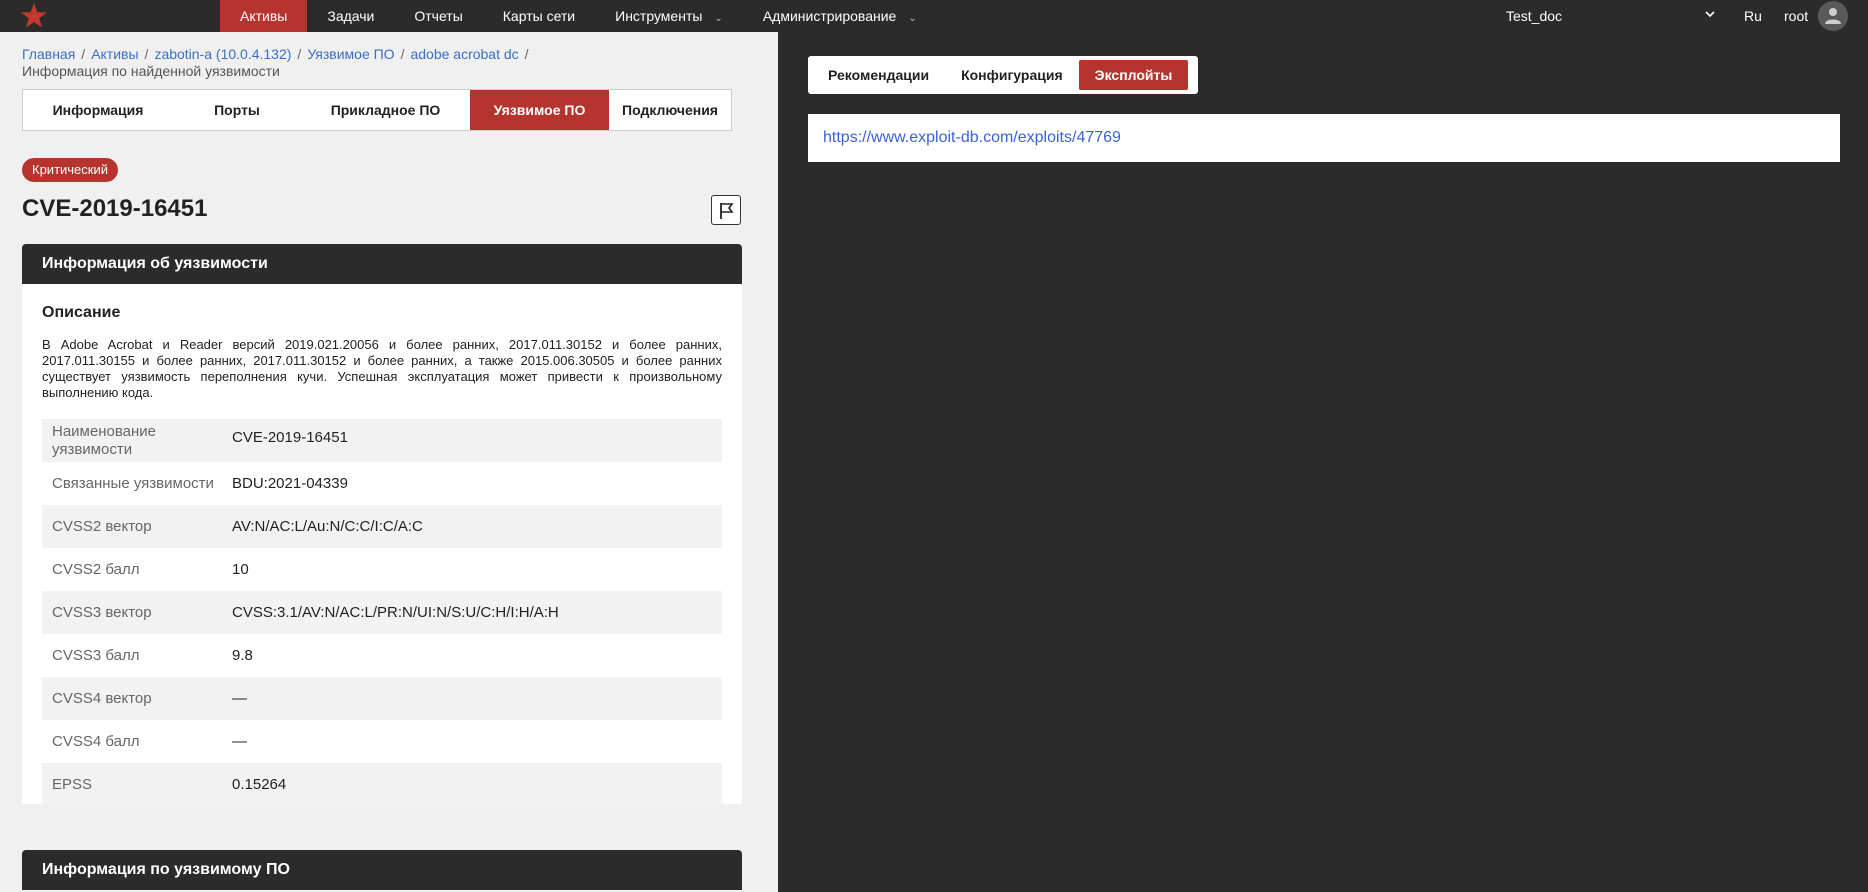 This screenshot has width=1868, height=892. What do you see at coordinates (102, 698) in the screenshot?
I see `row-key: CVSS4 вектор` at bounding box center [102, 698].